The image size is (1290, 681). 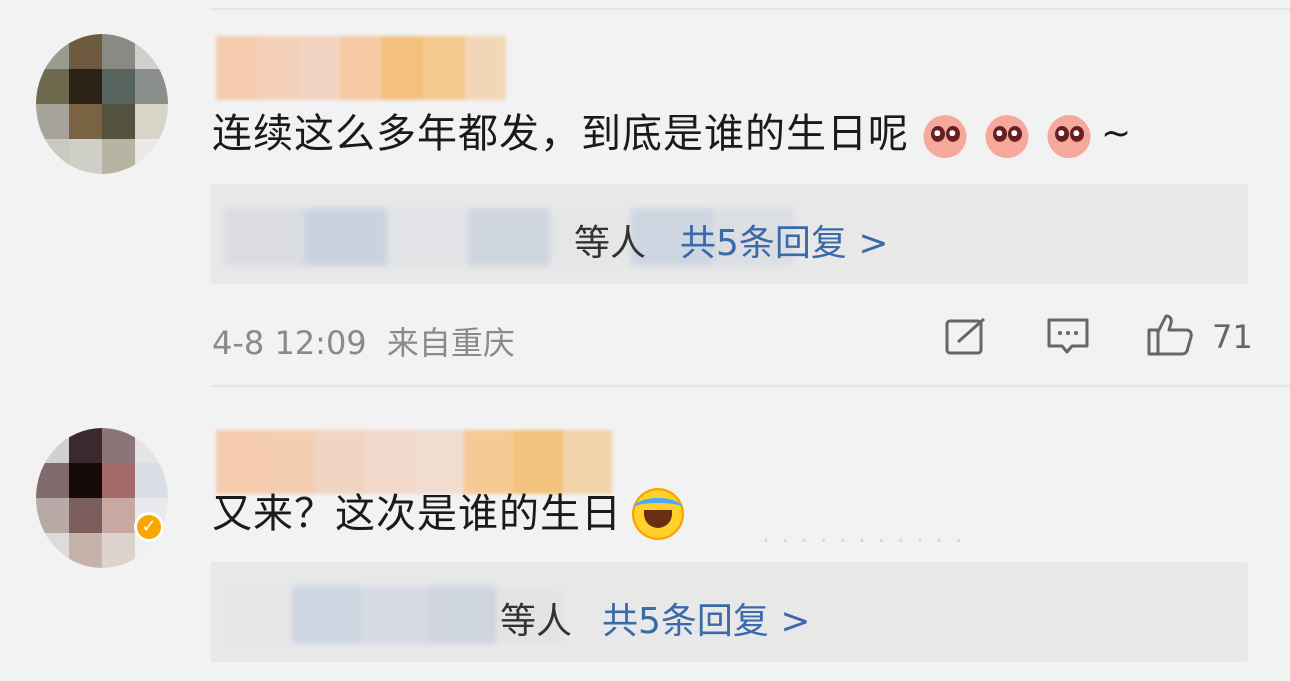 I want to click on comment-time: 4-8 12:09, so click(x=289, y=343).